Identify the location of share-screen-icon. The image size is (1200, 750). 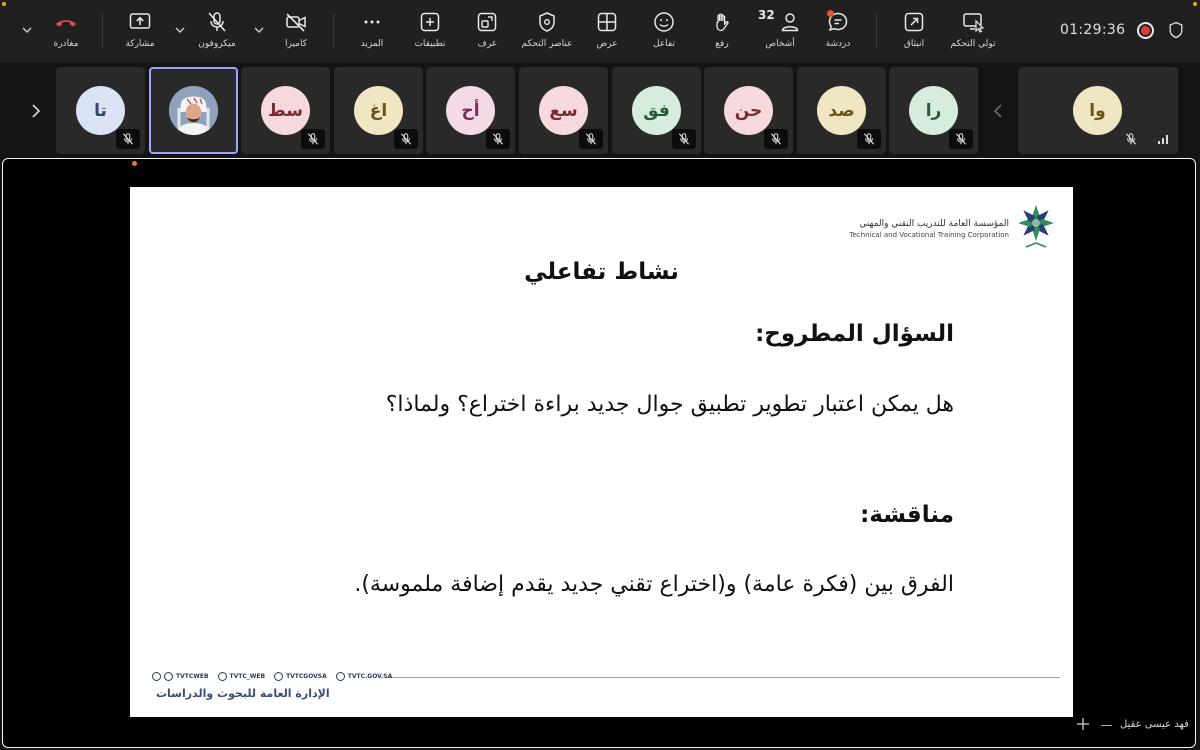
(140, 21).